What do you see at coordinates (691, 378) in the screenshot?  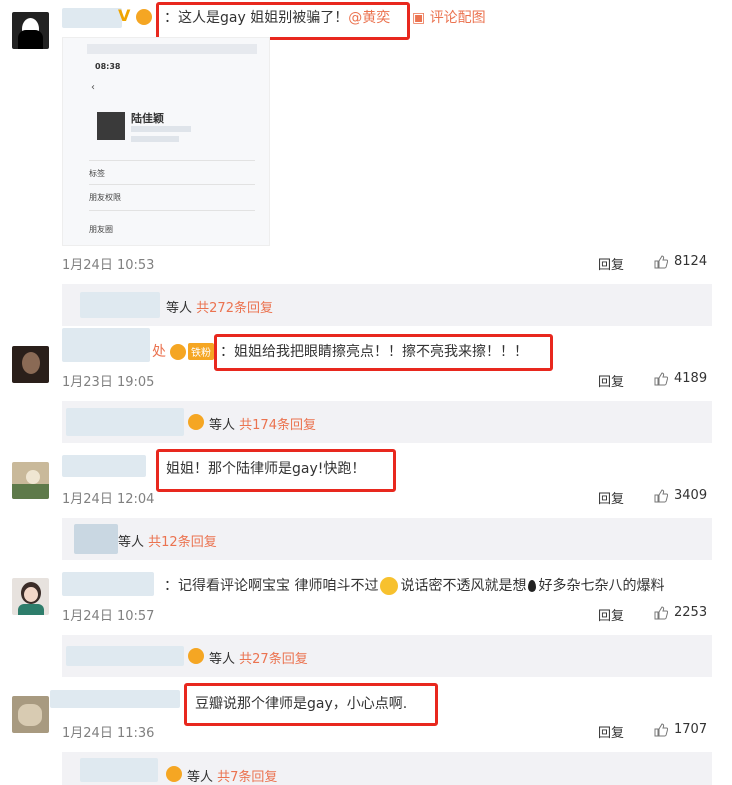 I see `like-count: 4189` at bounding box center [691, 378].